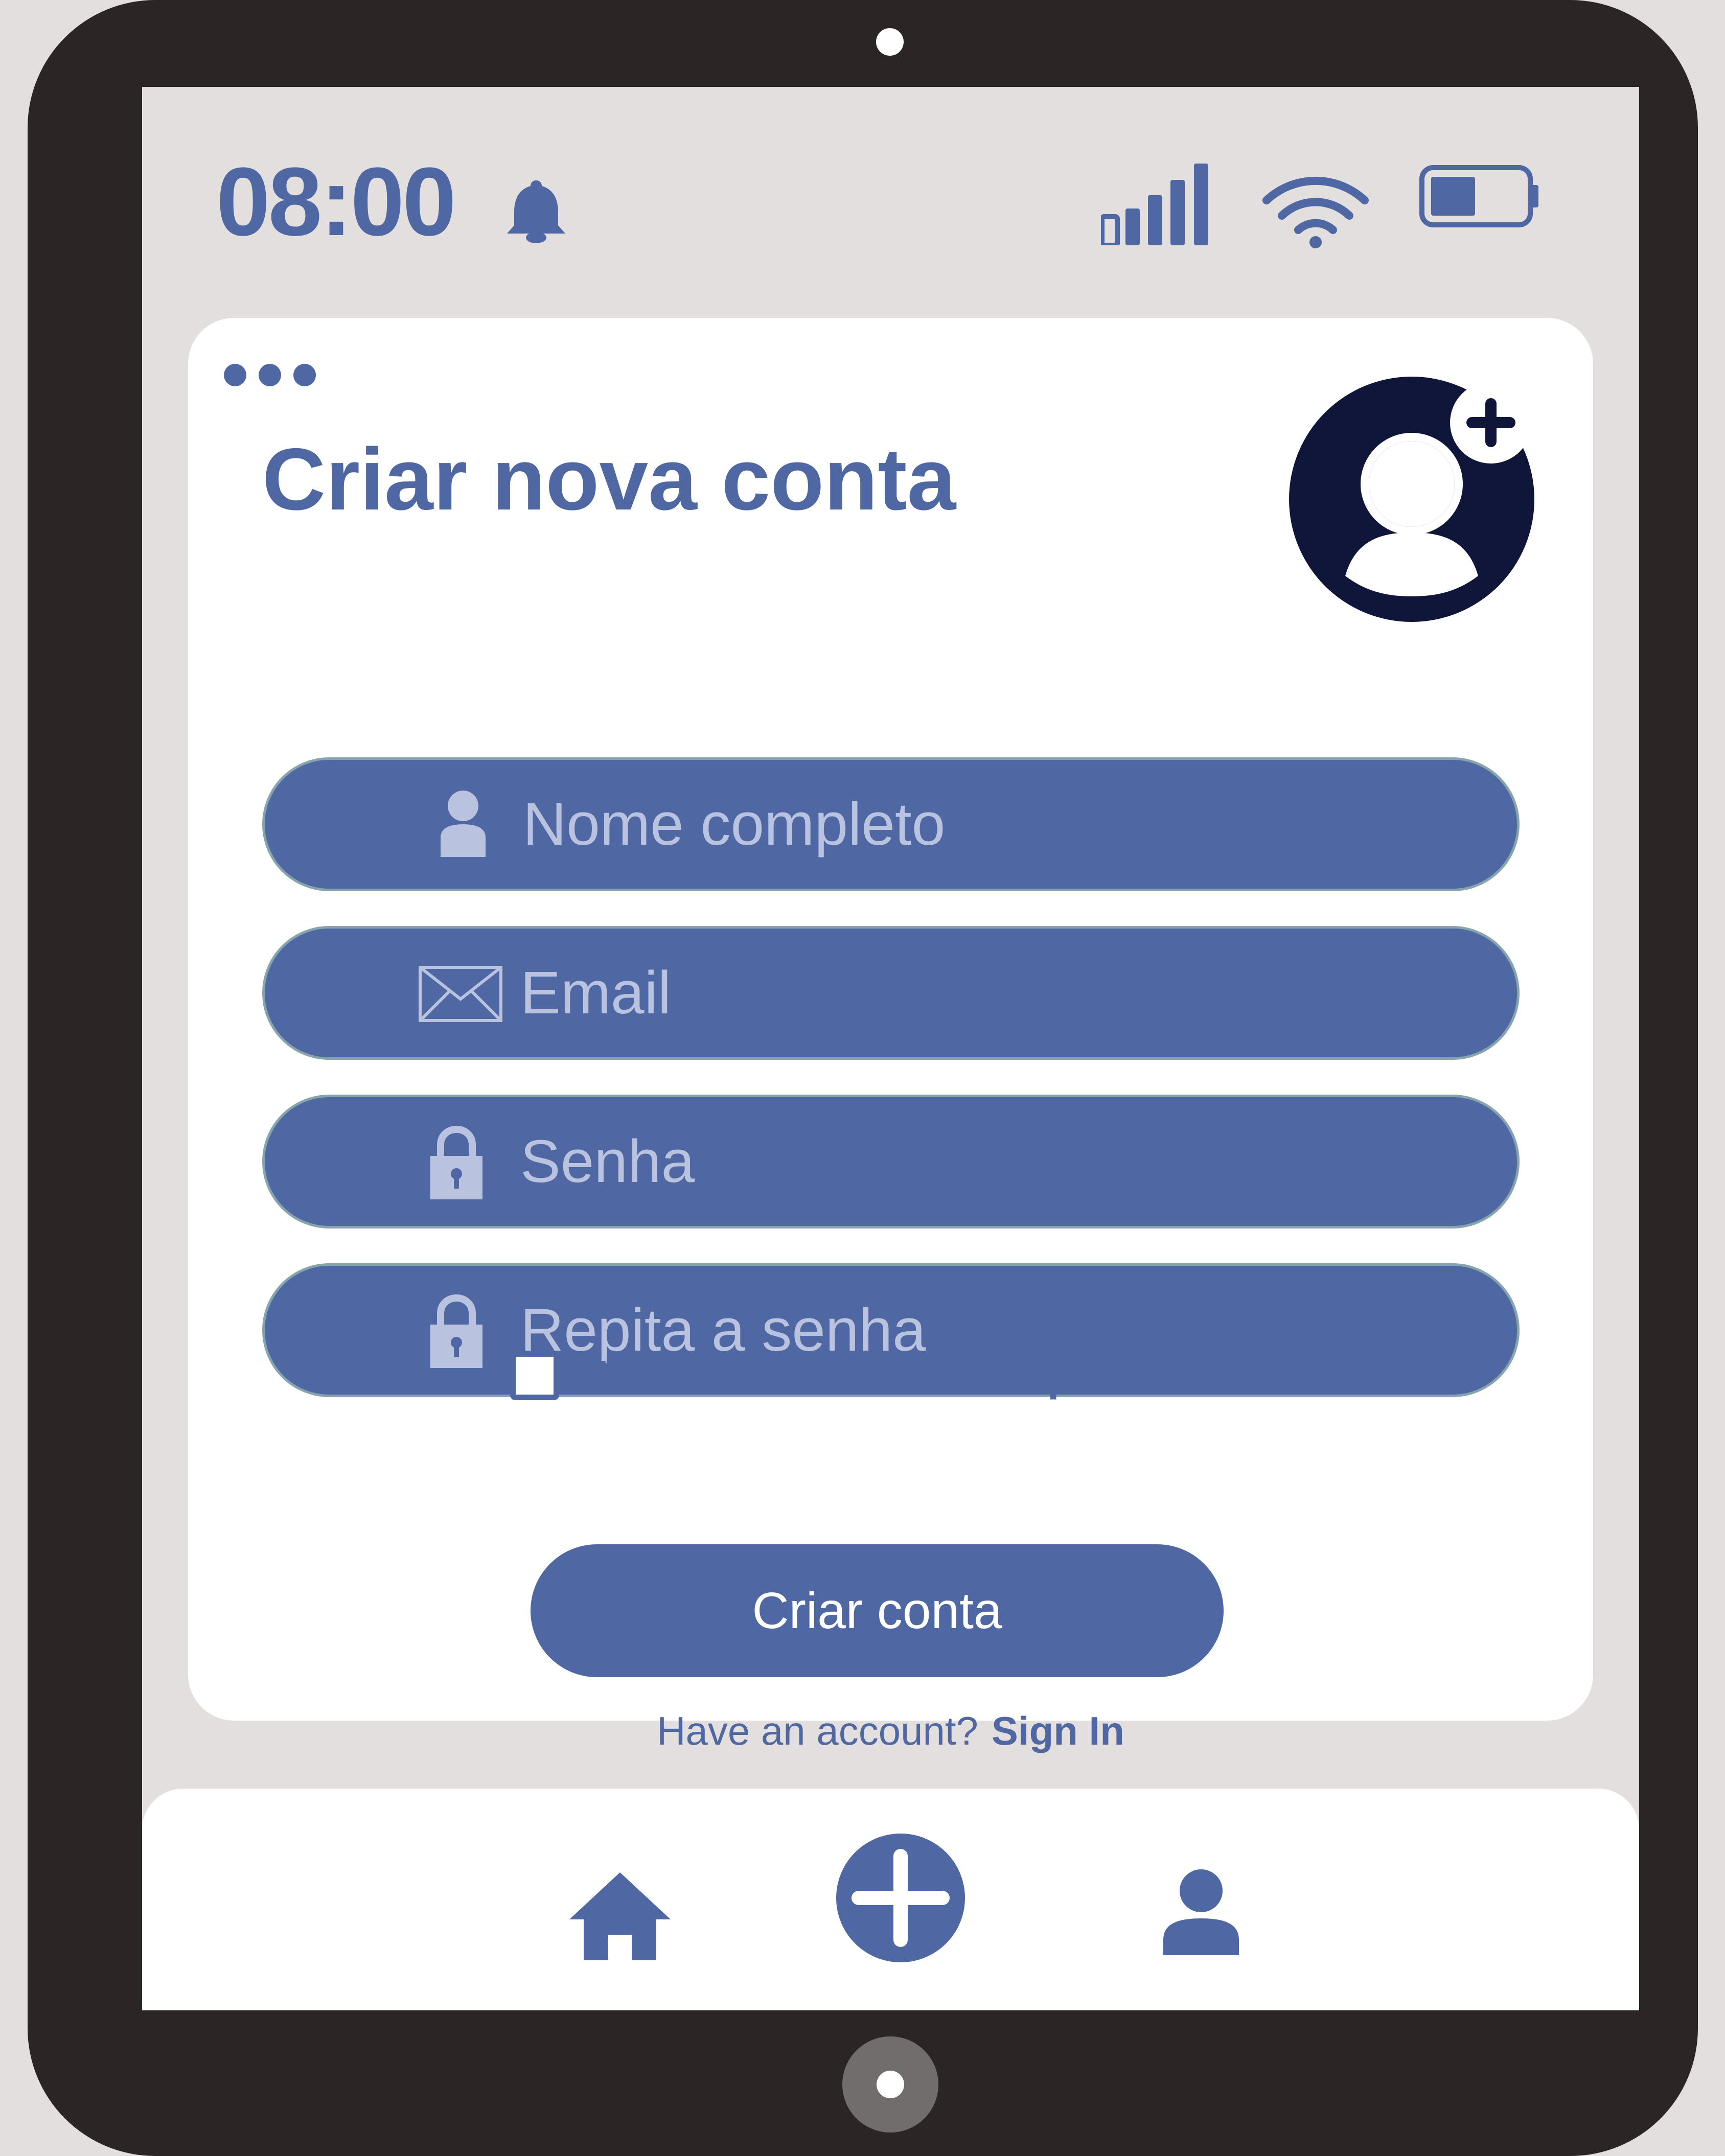  I want to click on signin-row: Have an account? Sign In, so click(890, 1731).